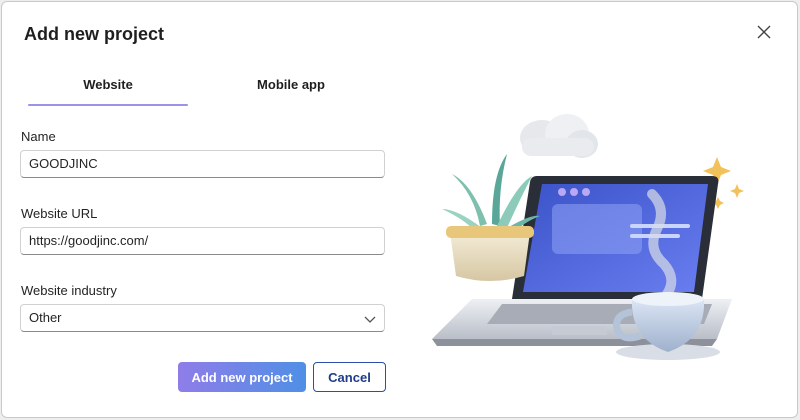 The width and height of the screenshot is (800, 420). What do you see at coordinates (202, 318) in the screenshot?
I see `website-industry-select: Other` at bounding box center [202, 318].